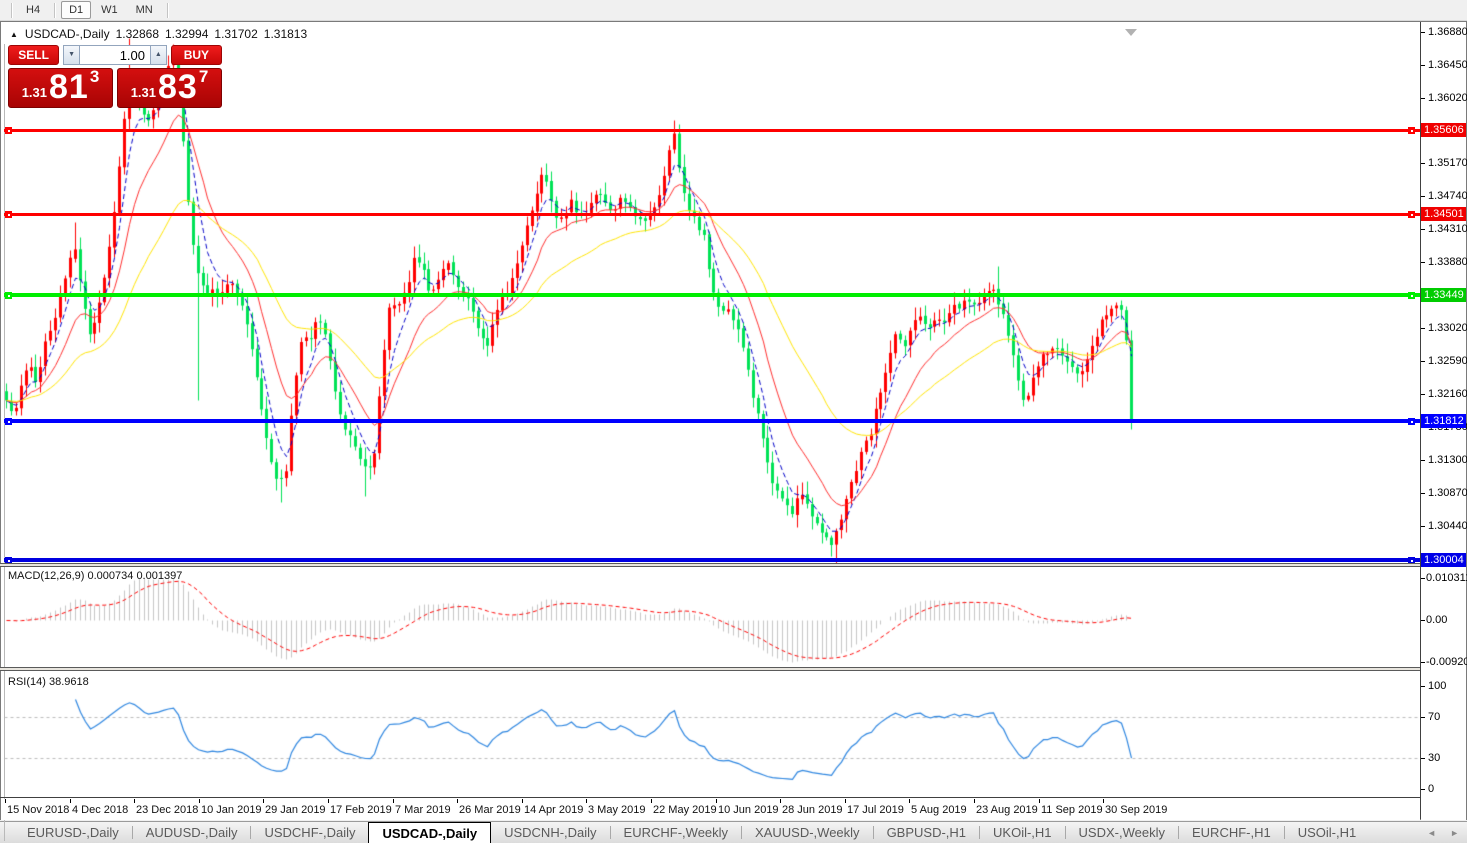 Image resolution: width=1467 pixels, height=843 pixels. I want to click on chart-tab-usdchf-daily: USDCHF-,Daily, so click(309, 832).